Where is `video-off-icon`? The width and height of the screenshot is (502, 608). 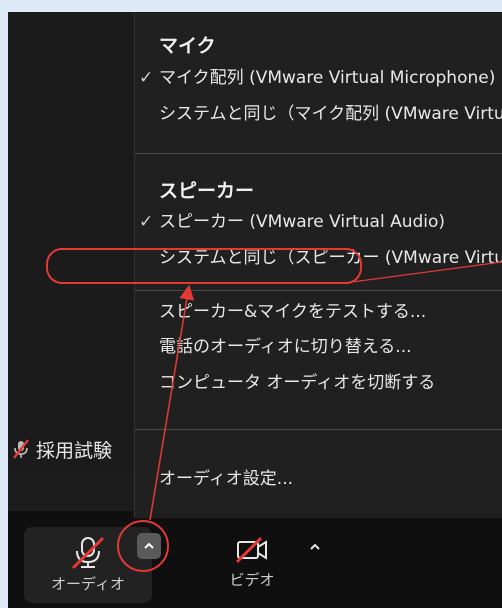
video-off-icon is located at coordinates (251, 550).